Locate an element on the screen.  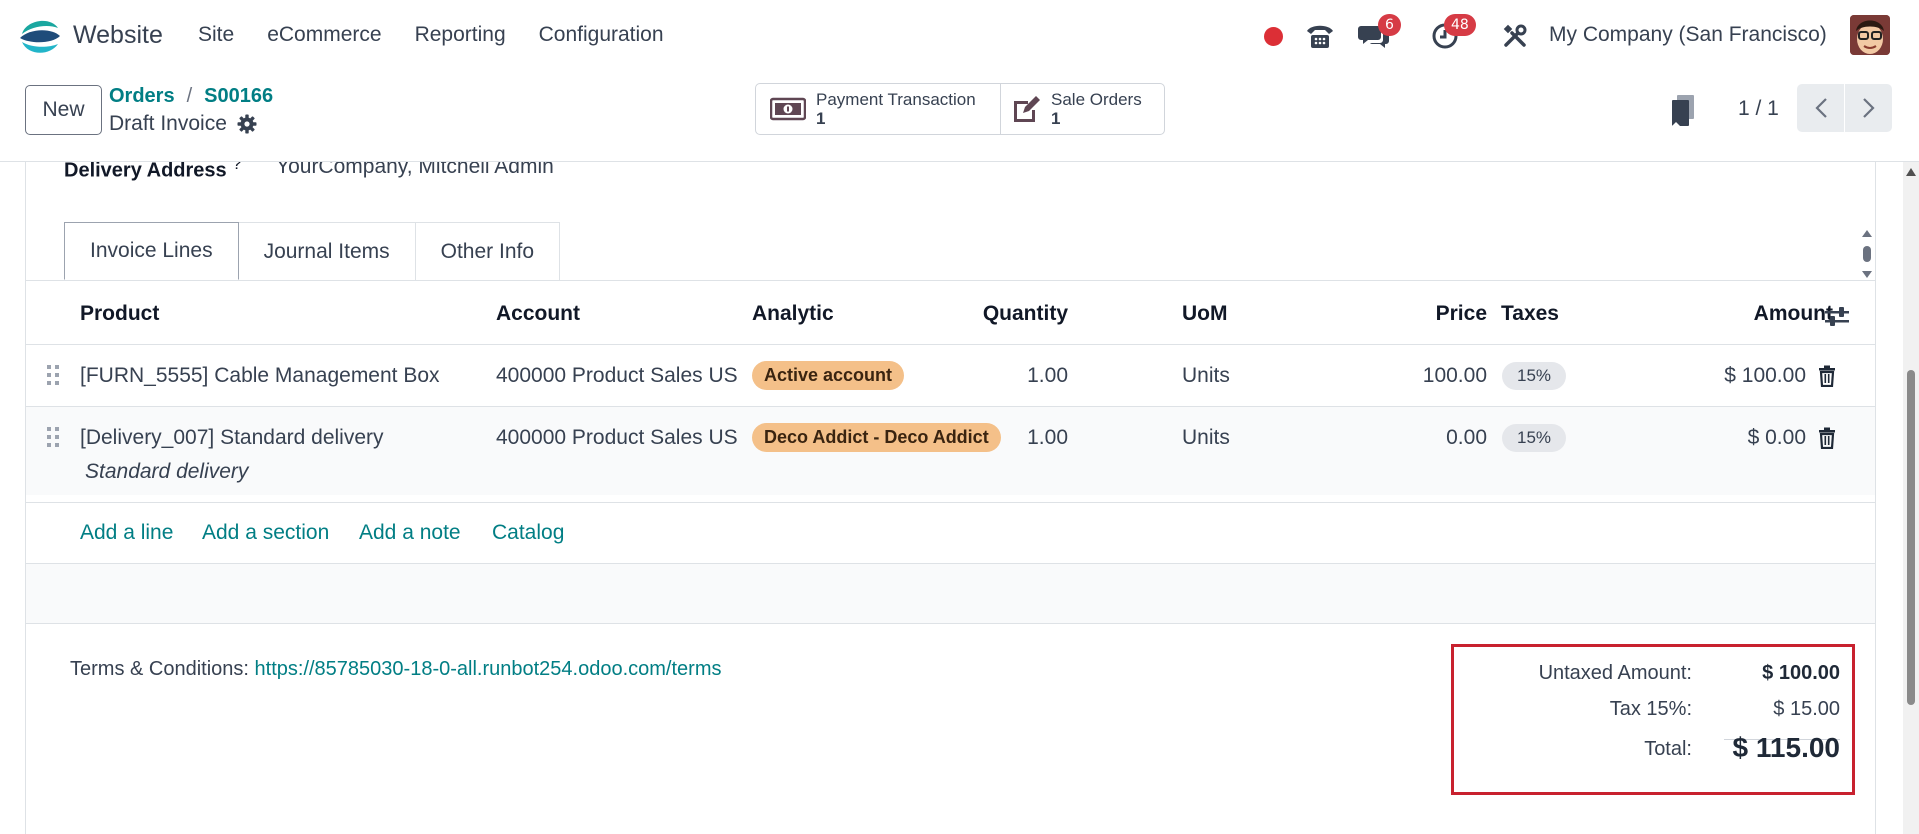
menu-reporting: Reporting is located at coordinates (460, 35).